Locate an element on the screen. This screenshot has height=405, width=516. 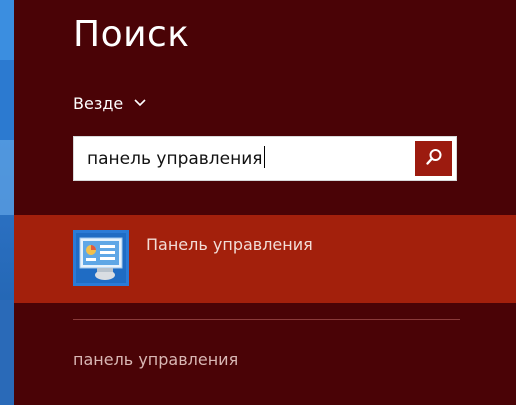
search-input: панель управления is located at coordinates (247, 158).